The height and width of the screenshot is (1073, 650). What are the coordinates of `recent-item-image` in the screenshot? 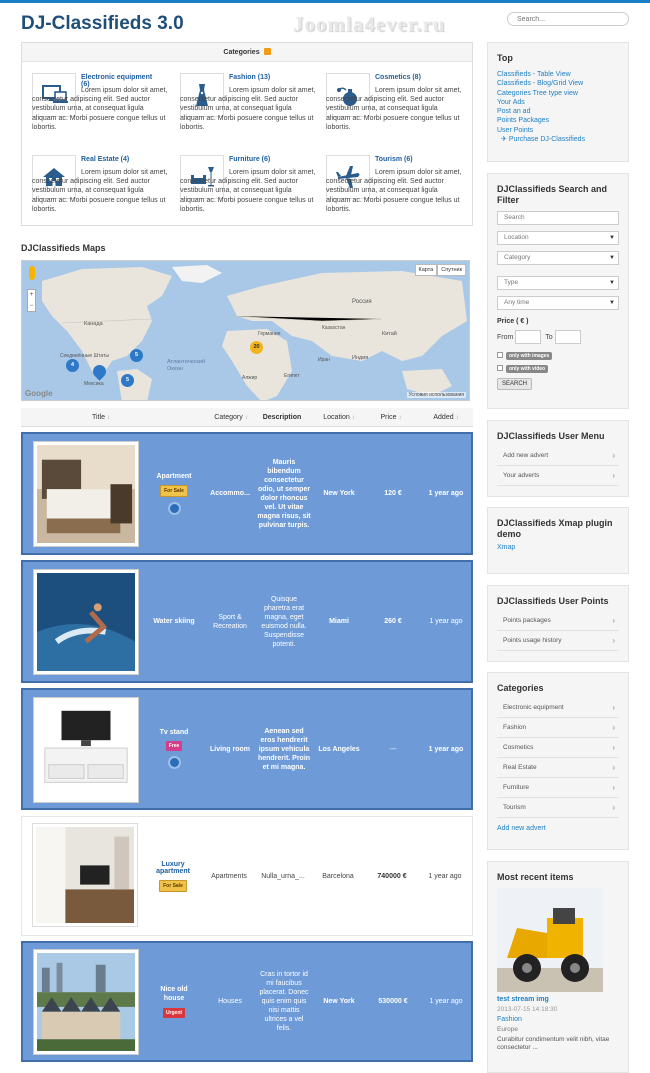 It's located at (550, 940).